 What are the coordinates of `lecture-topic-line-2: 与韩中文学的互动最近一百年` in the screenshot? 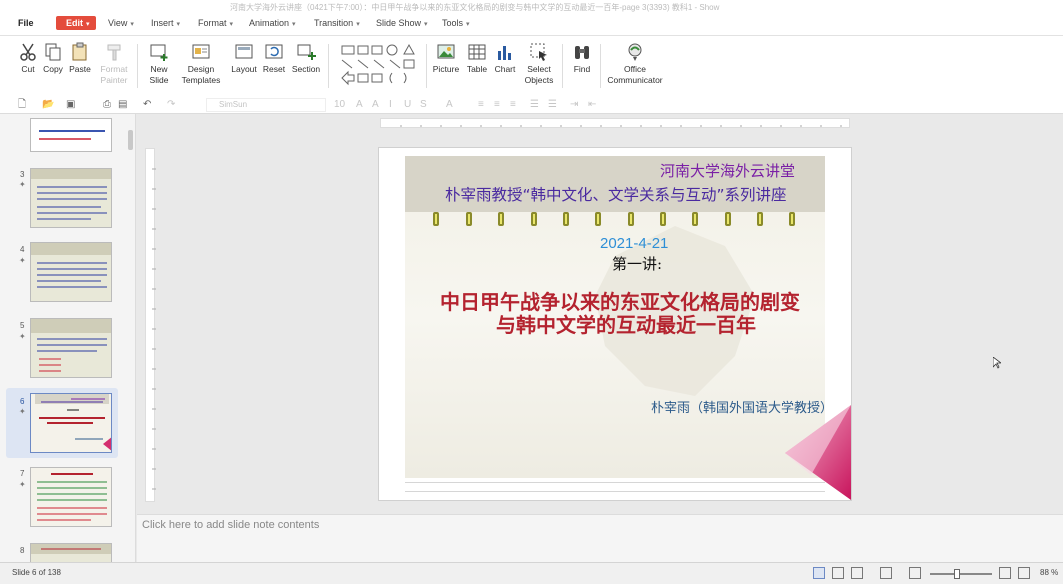 It's located at (626, 323).